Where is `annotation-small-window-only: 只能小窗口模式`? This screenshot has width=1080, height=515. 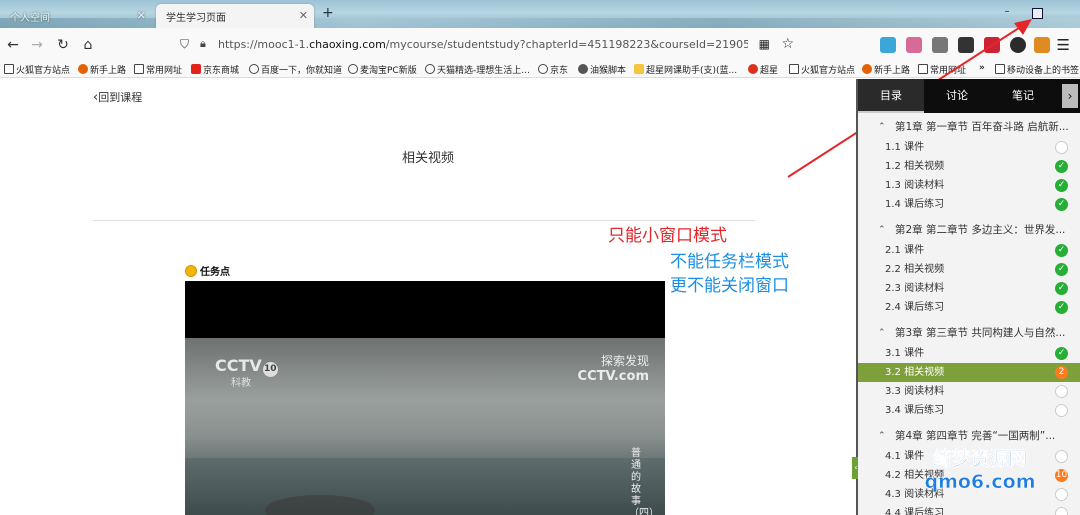 annotation-small-window-only: 只能小窗口模式 is located at coordinates (667, 236).